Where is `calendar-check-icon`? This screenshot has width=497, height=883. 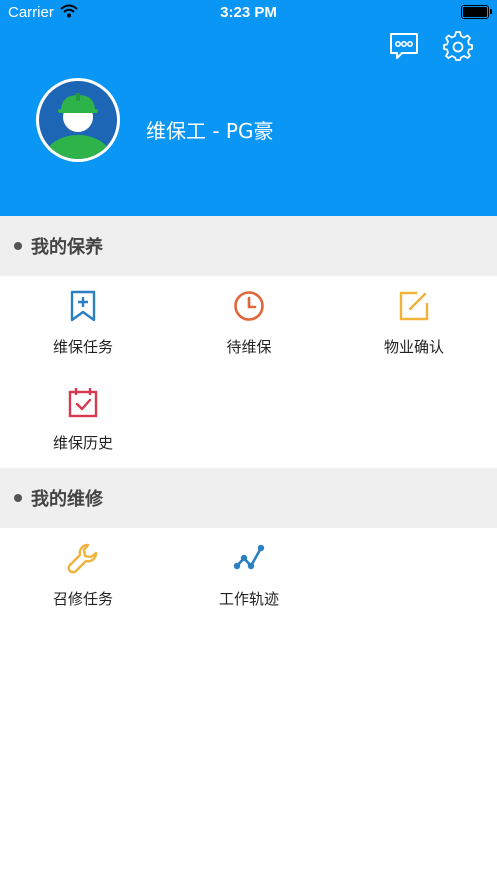 calendar-check-icon is located at coordinates (83, 403).